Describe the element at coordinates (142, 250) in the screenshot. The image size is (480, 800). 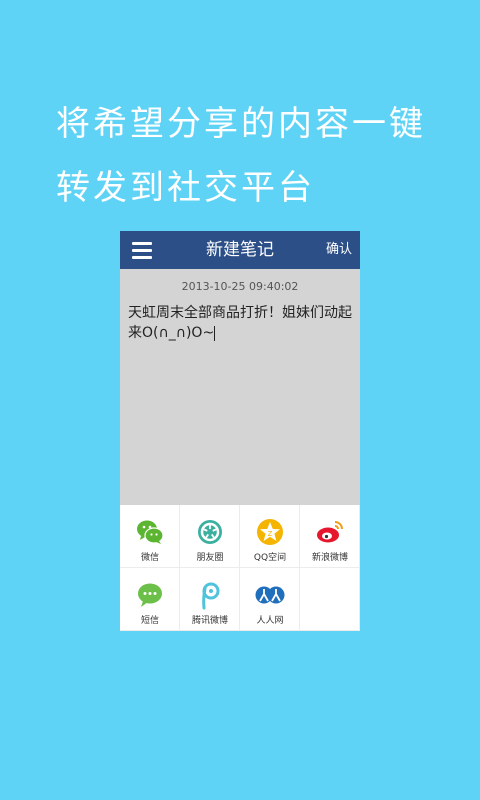
I see `menu-icon` at that location.